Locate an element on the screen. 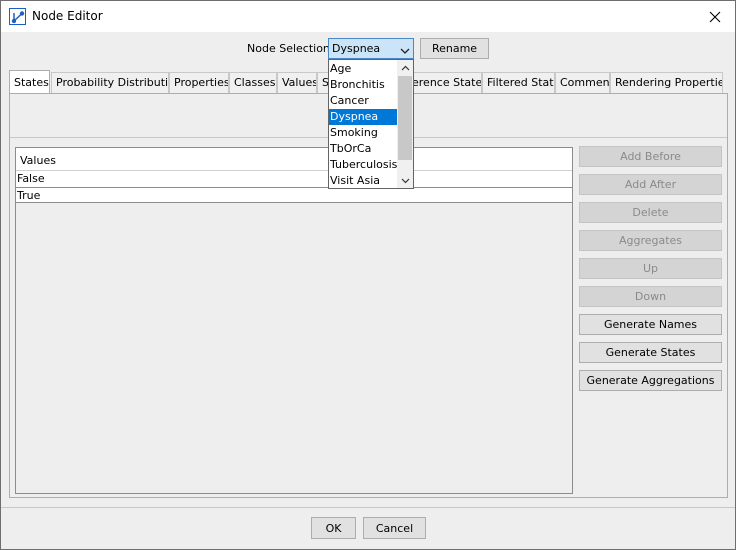 The width and height of the screenshot is (736, 550). node-selection-combo: Dyspnea is located at coordinates (371, 48).